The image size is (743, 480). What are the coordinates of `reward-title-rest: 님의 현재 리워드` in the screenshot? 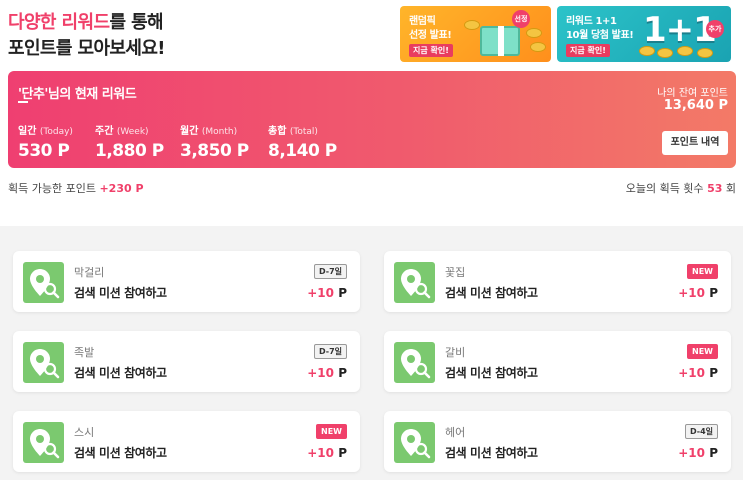 It's located at (92, 94).